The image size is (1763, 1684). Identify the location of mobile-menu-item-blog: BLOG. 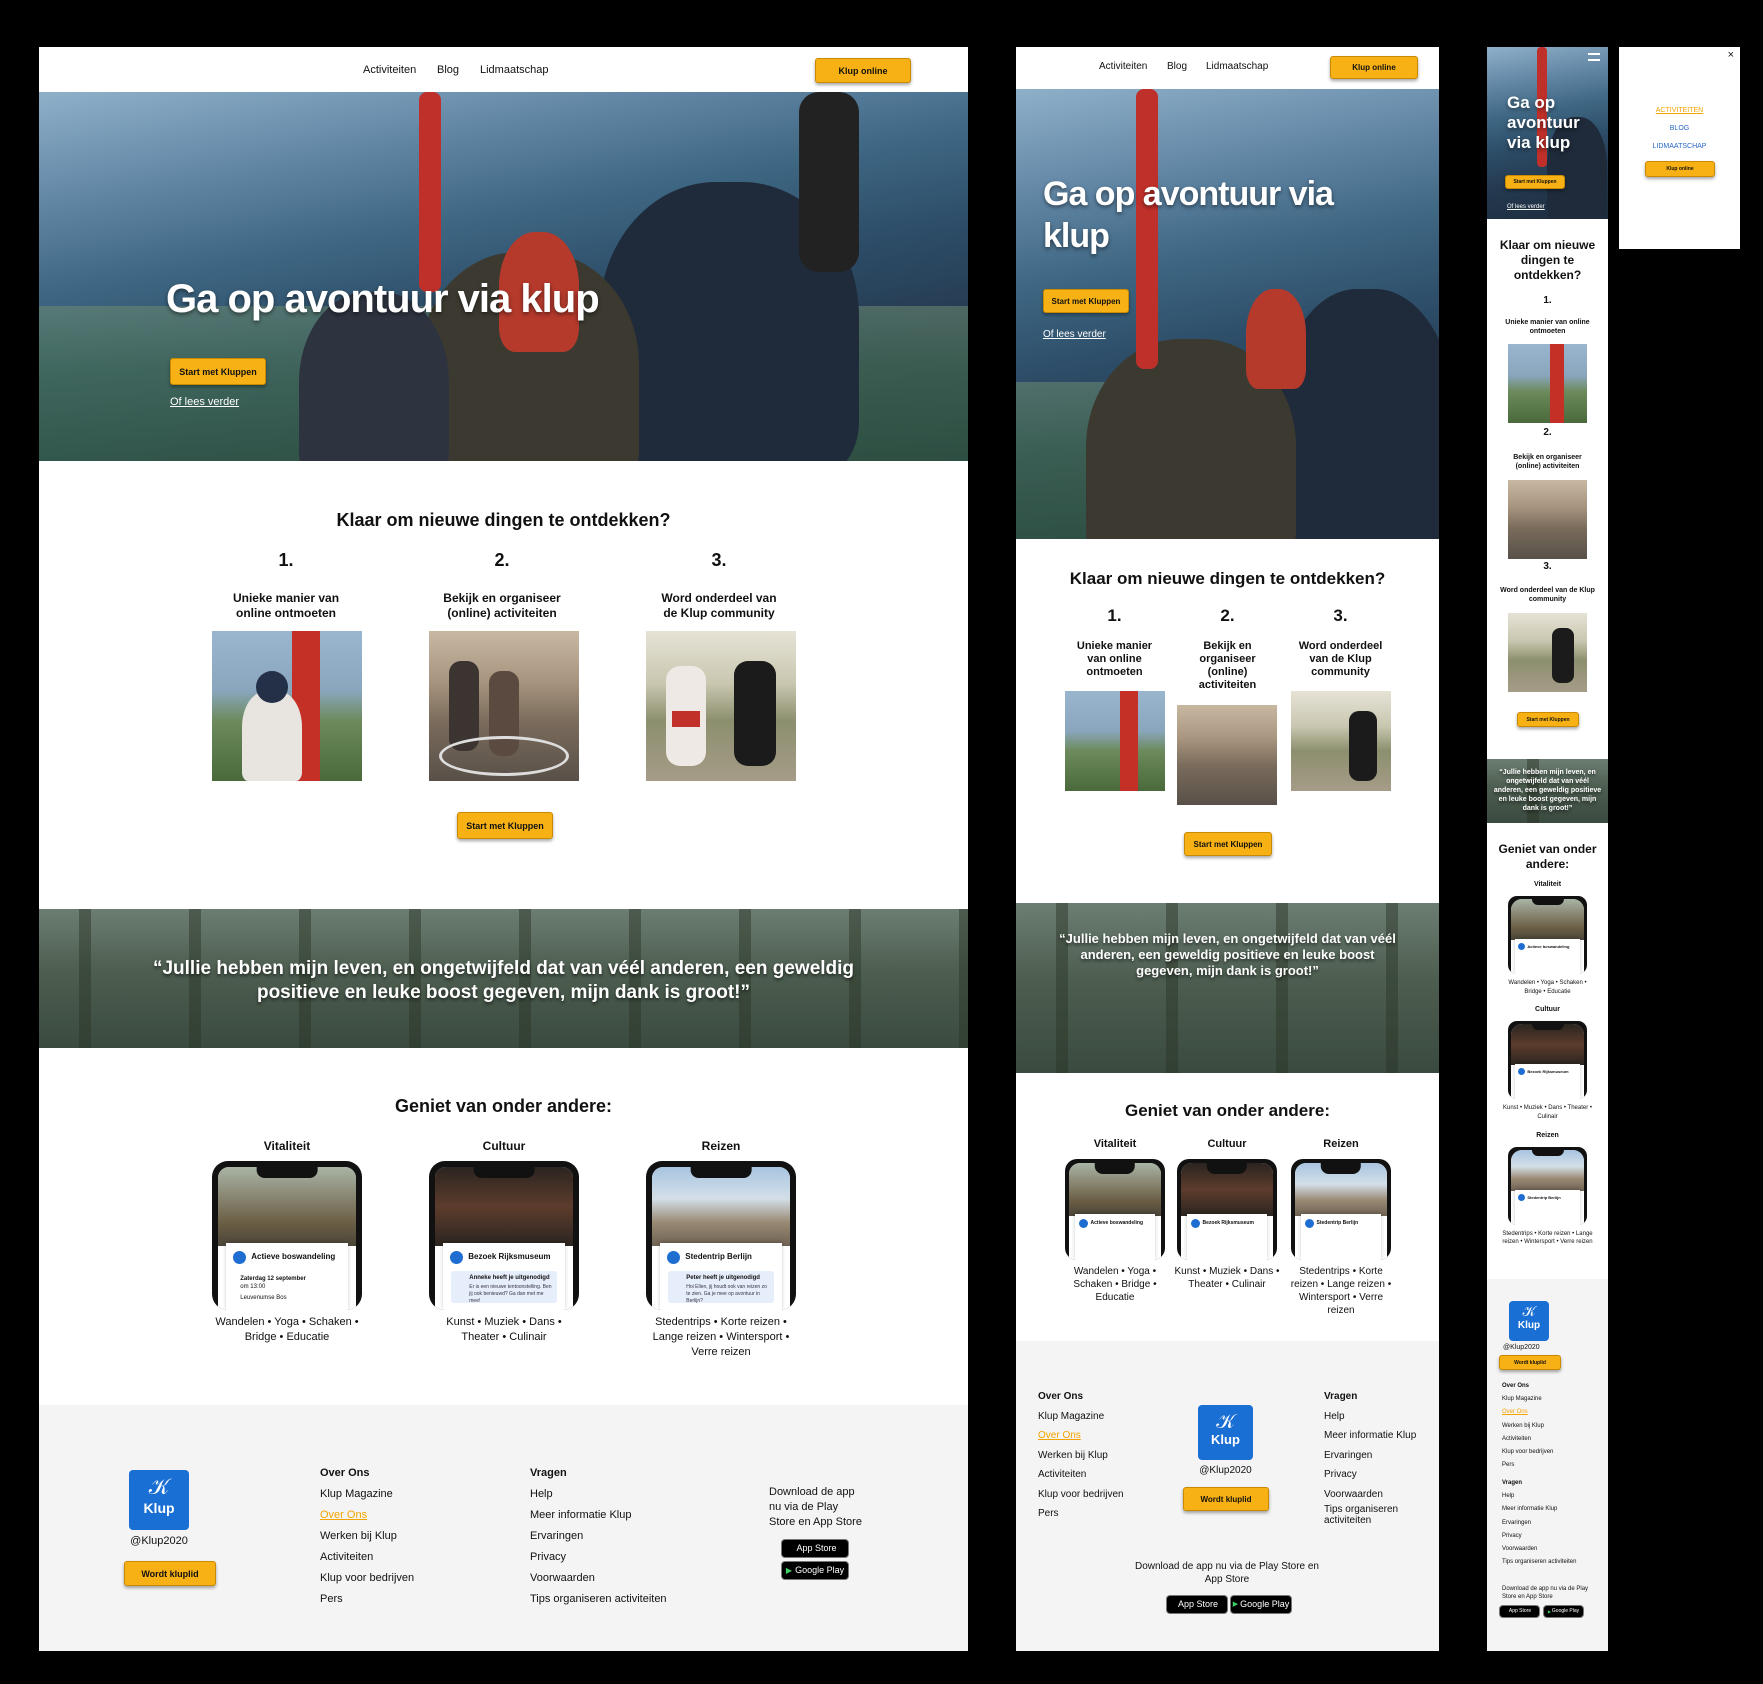
(1679, 128).